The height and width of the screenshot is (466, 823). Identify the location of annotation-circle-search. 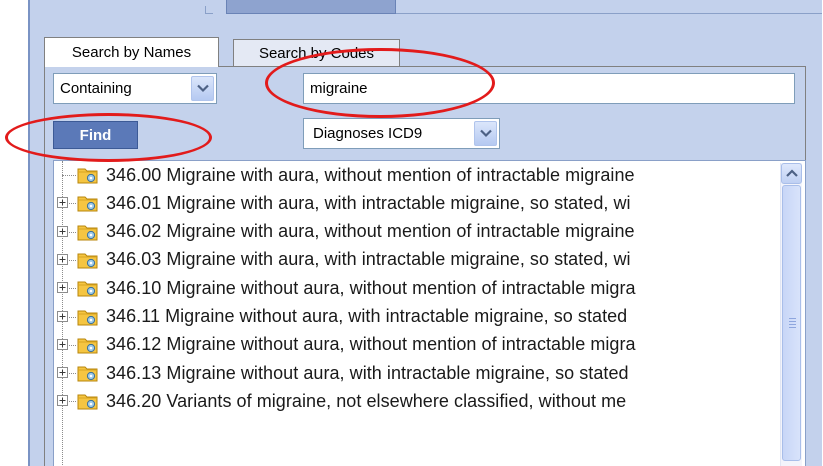
(380, 83).